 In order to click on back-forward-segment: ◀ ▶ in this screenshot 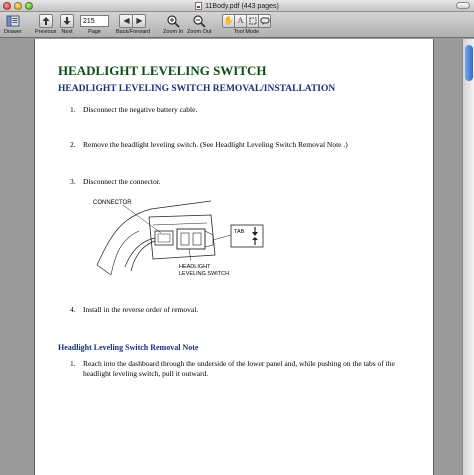, I will do `click(133, 21)`.